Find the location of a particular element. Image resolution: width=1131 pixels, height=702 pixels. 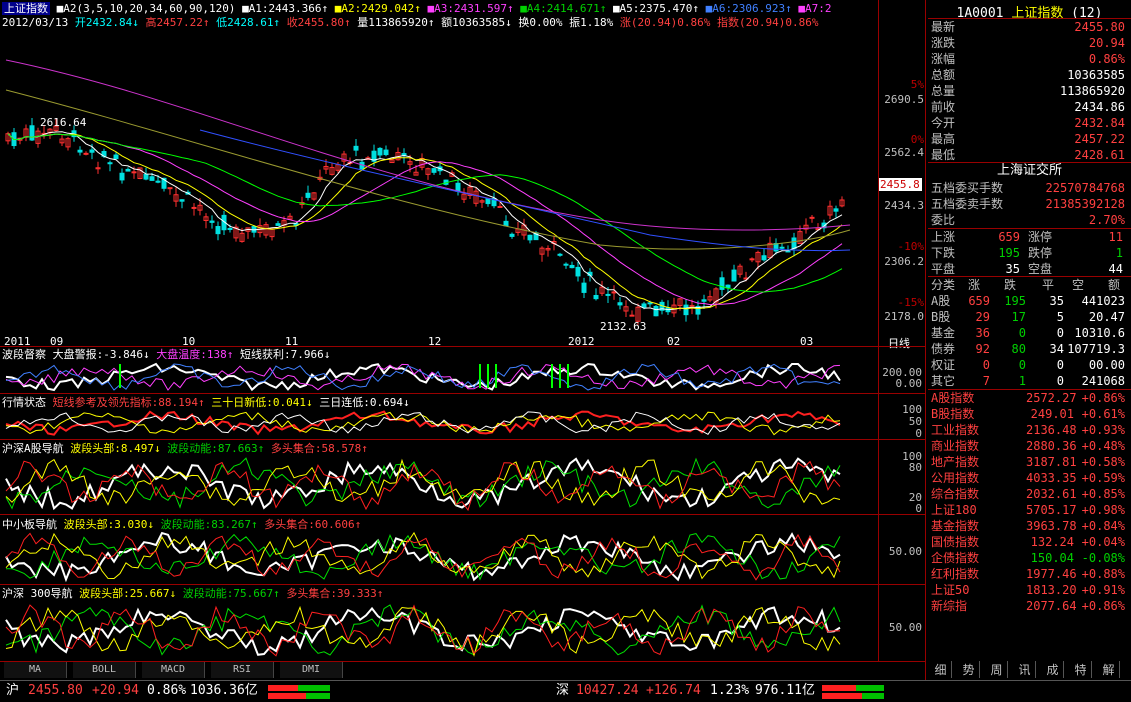

index-row: 公用指数 4033.35 +0.59% is located at coordinates (1029, 478).